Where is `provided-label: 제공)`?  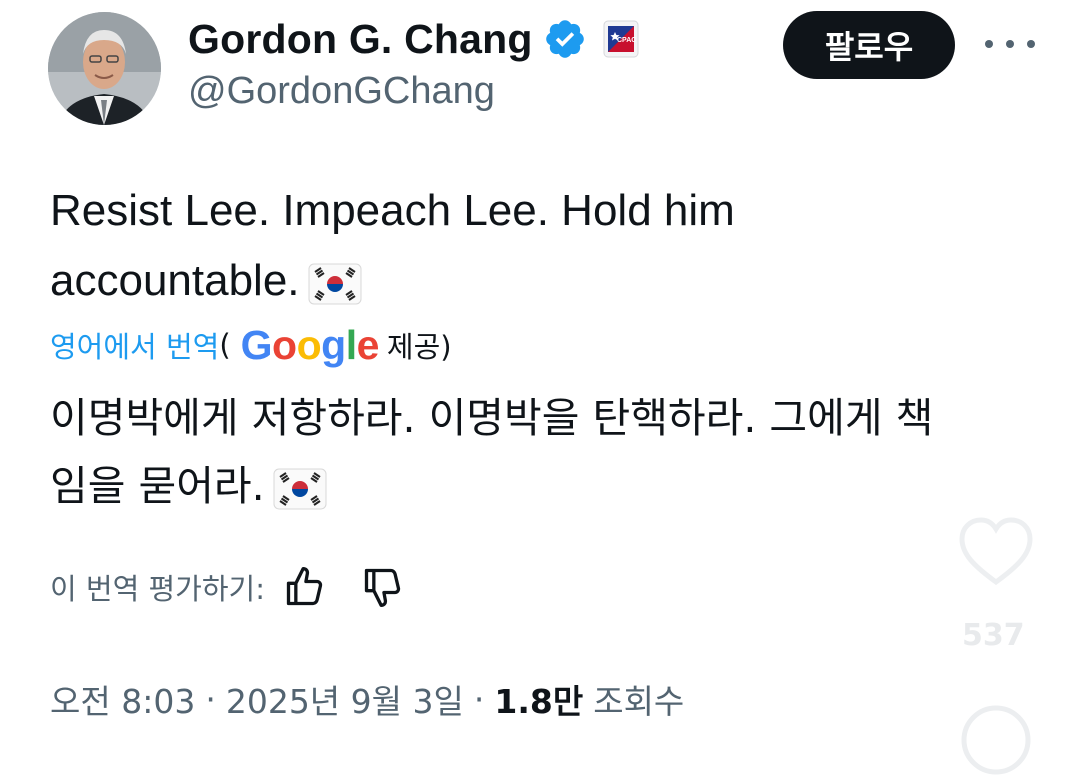
provided-label: 제공) is located at coordinates (419, 347).